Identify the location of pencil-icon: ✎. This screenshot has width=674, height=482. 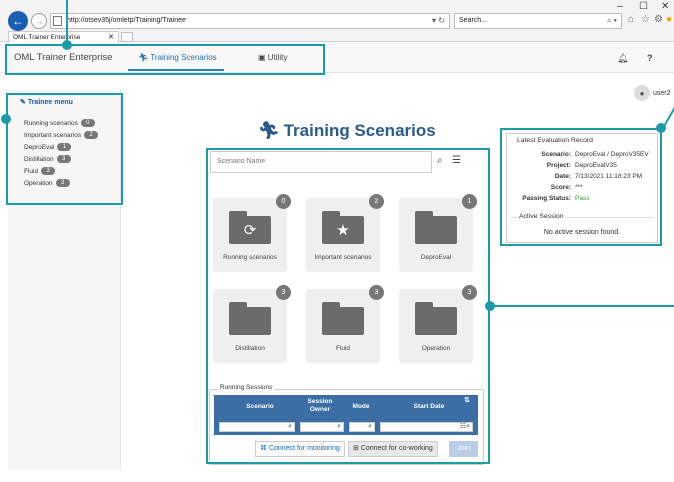
(24, 102).